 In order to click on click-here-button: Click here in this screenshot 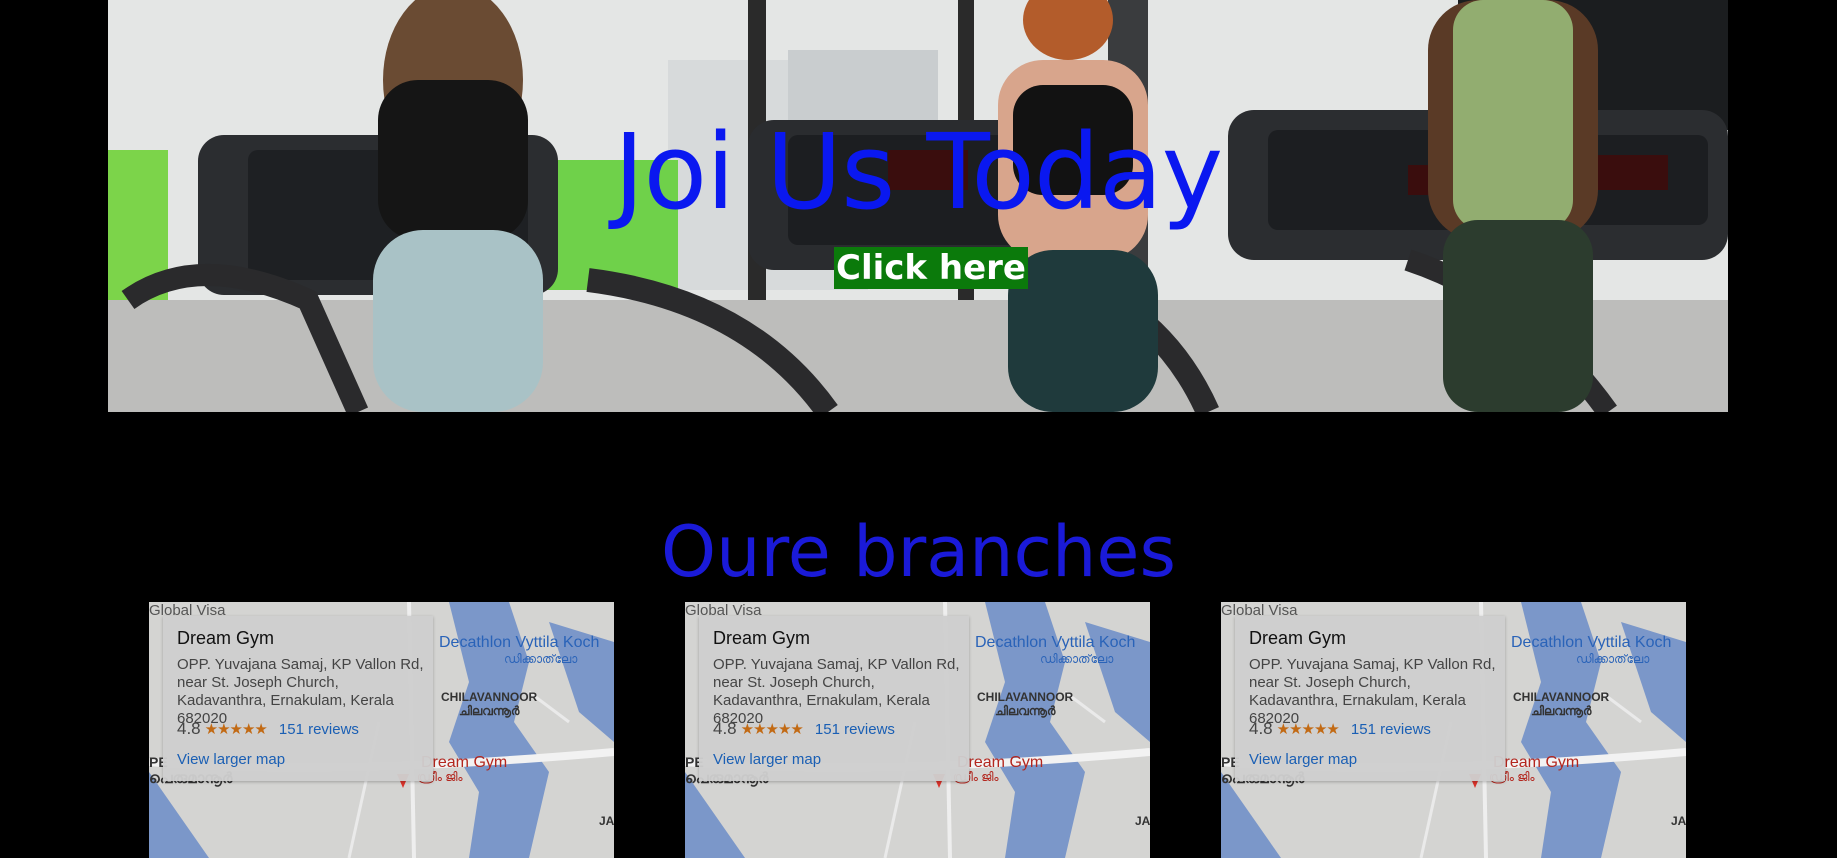, I will do `click(931, 268)`.